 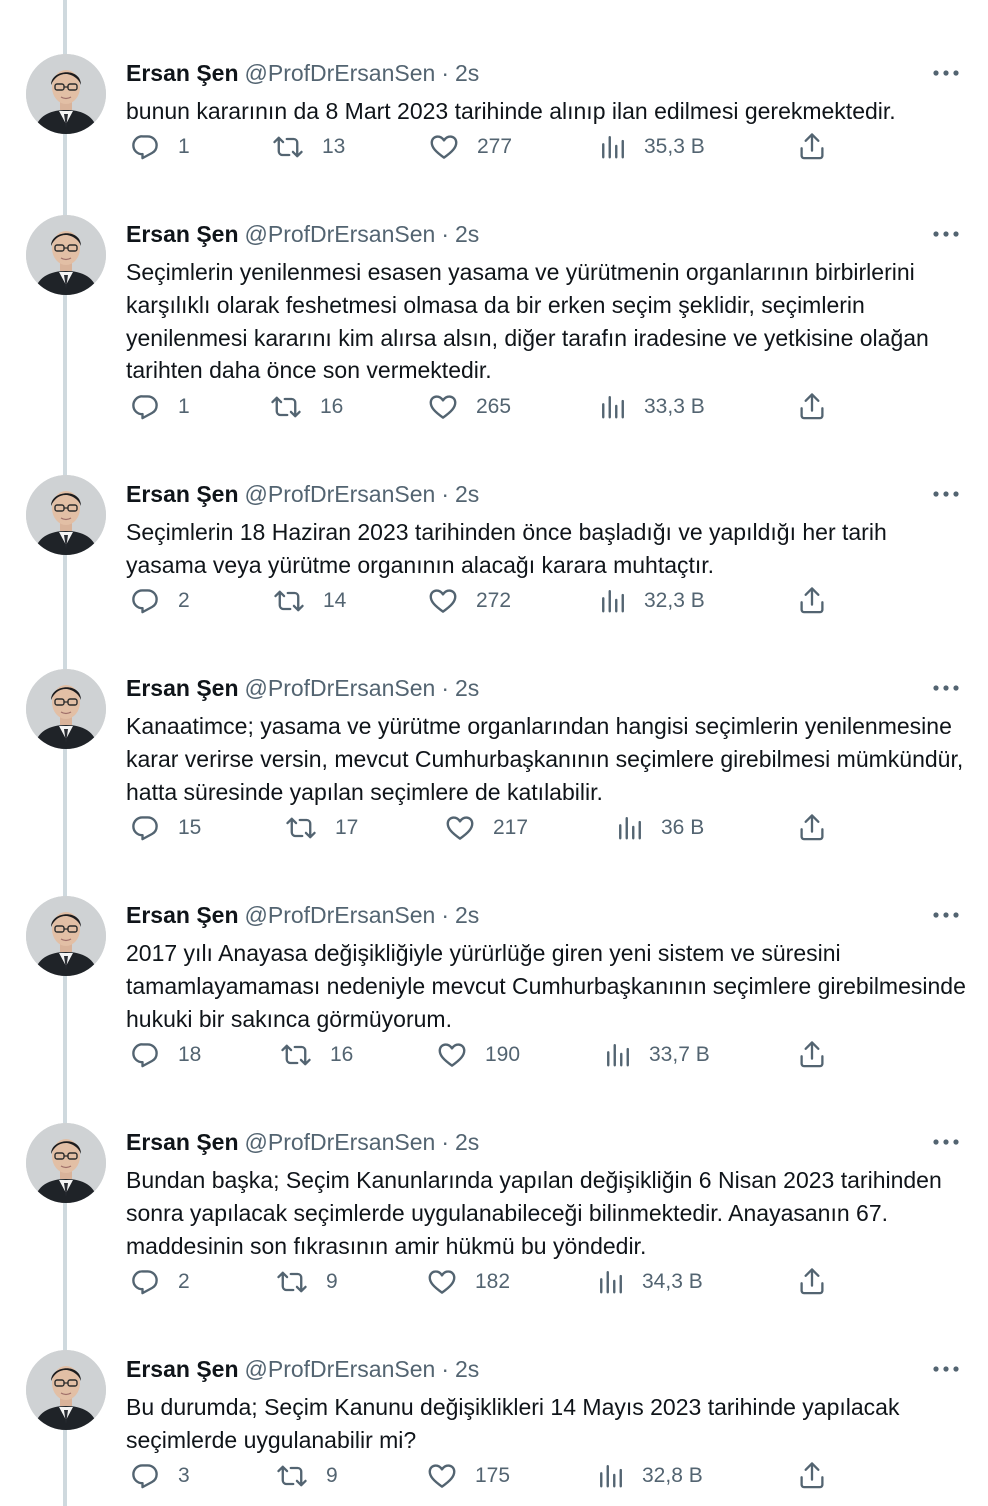 I want to click on like-count: 265, so click(x=494, y=406).